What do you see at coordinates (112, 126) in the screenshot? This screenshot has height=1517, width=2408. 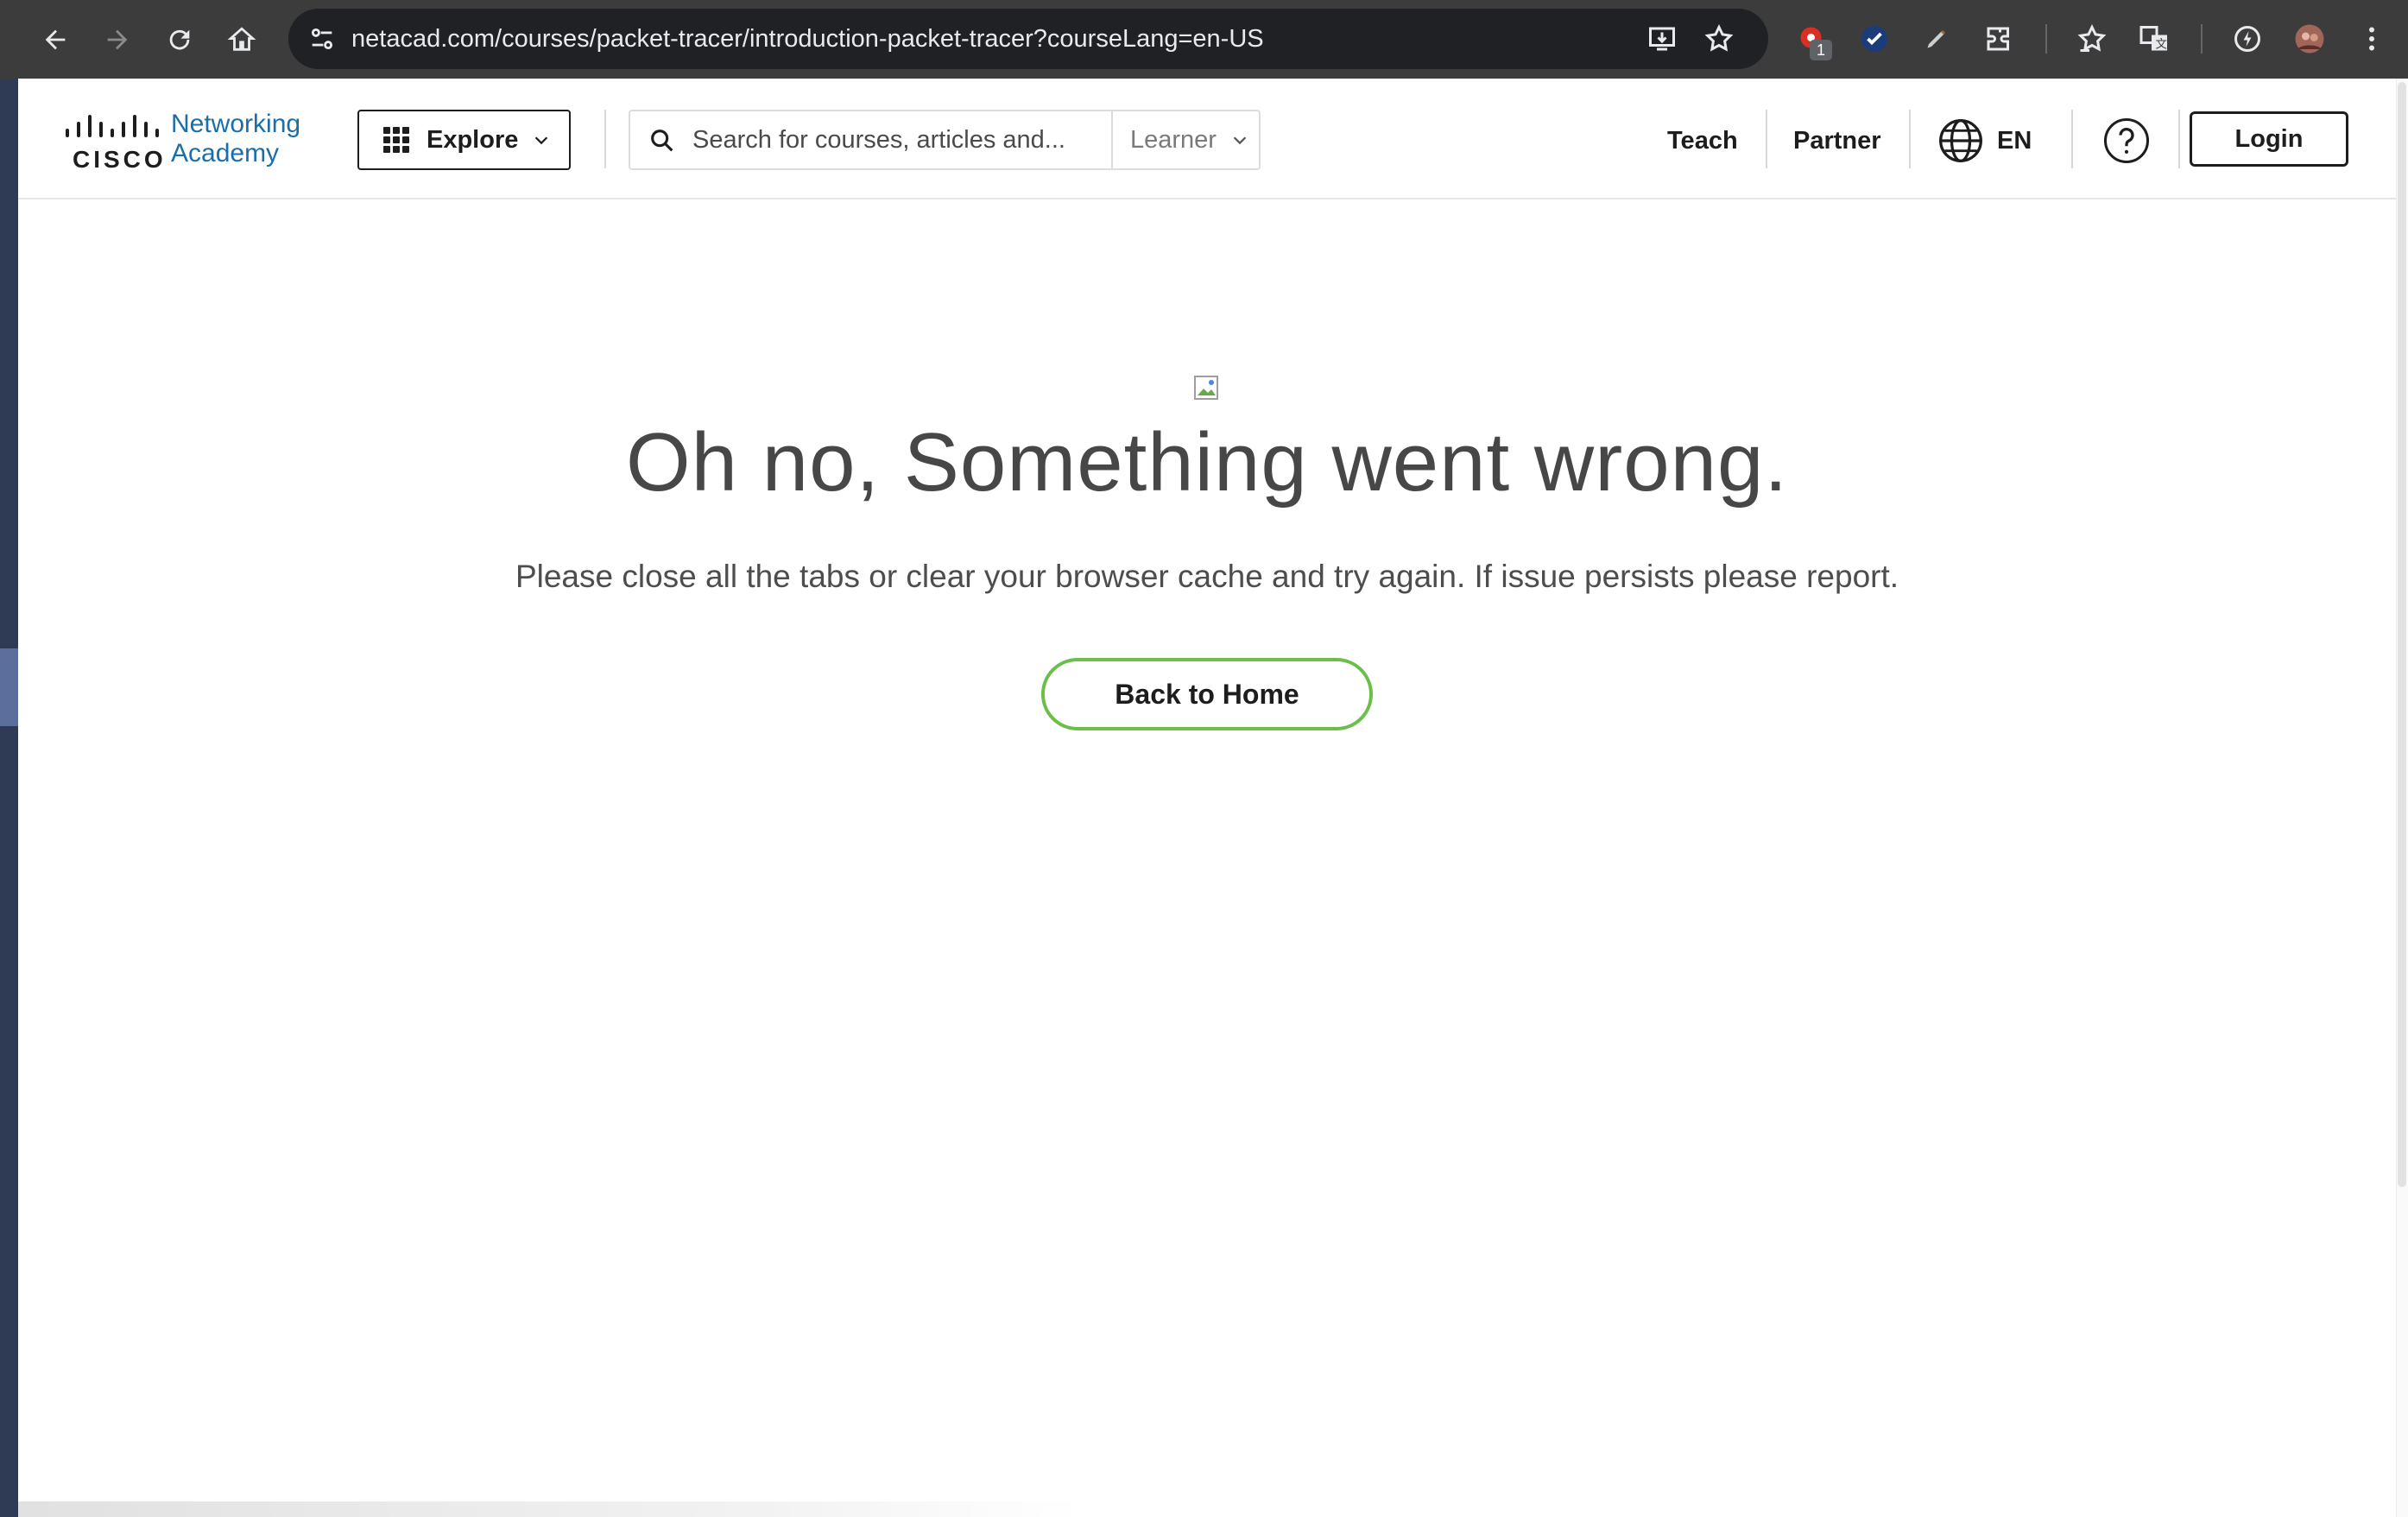 I see `cisco-bars-icon` at bounding box center [112, 126].